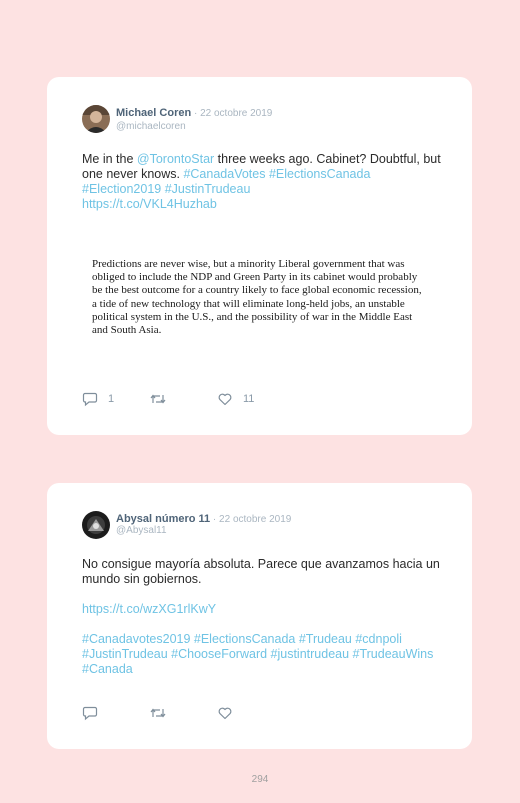 The image size is (520, 803). I want to click on tweet-actions, so click(232, 713).